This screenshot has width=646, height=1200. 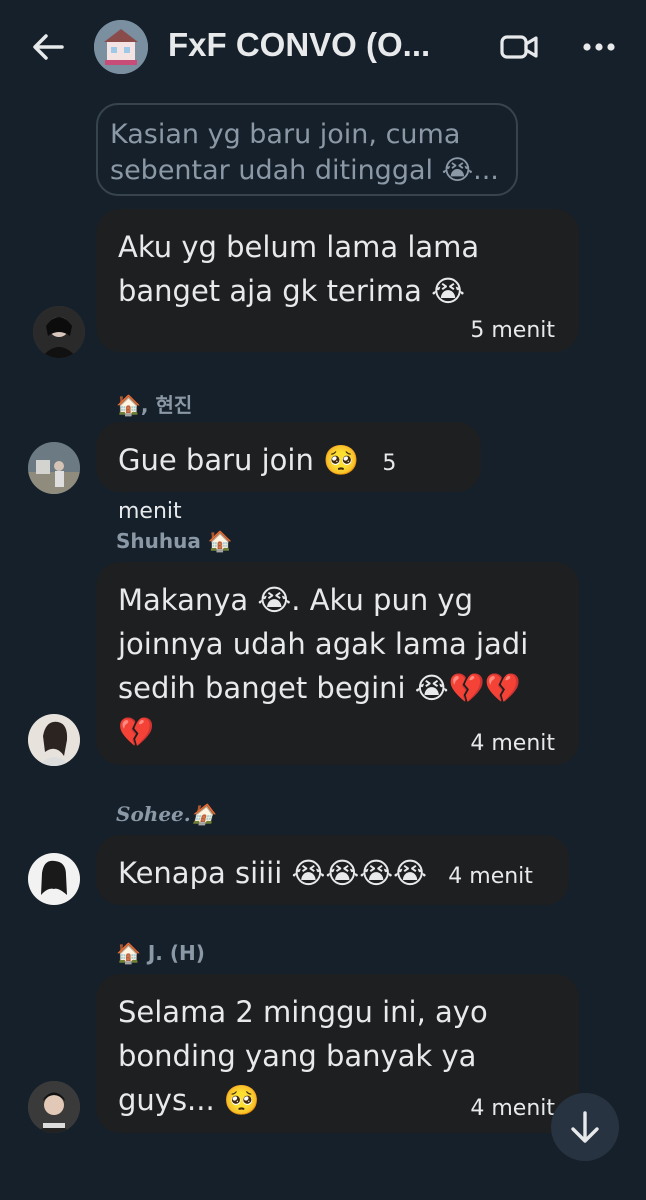 I want to click on message-bubble: Kenapa siiii 😭😭😭😭 4 menit, so click(x=332, y=870).